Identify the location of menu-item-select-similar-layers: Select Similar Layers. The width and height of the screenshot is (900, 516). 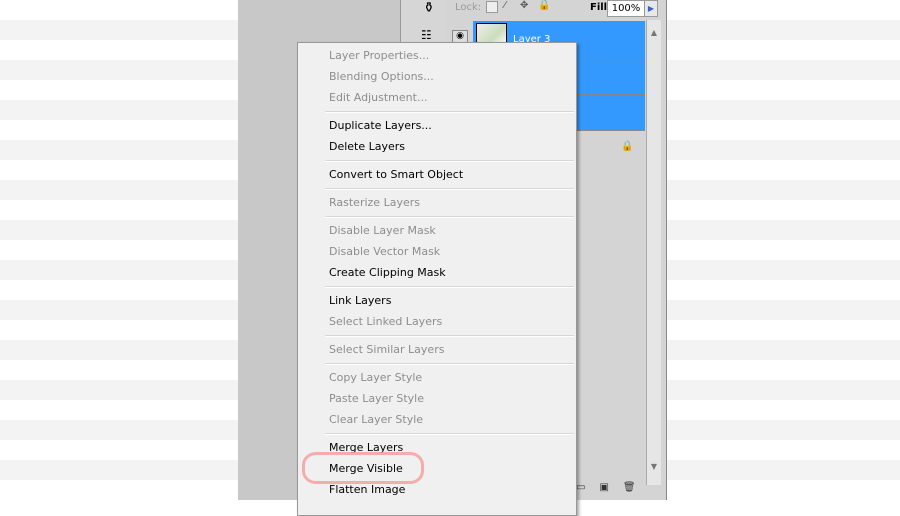
(387, 349).